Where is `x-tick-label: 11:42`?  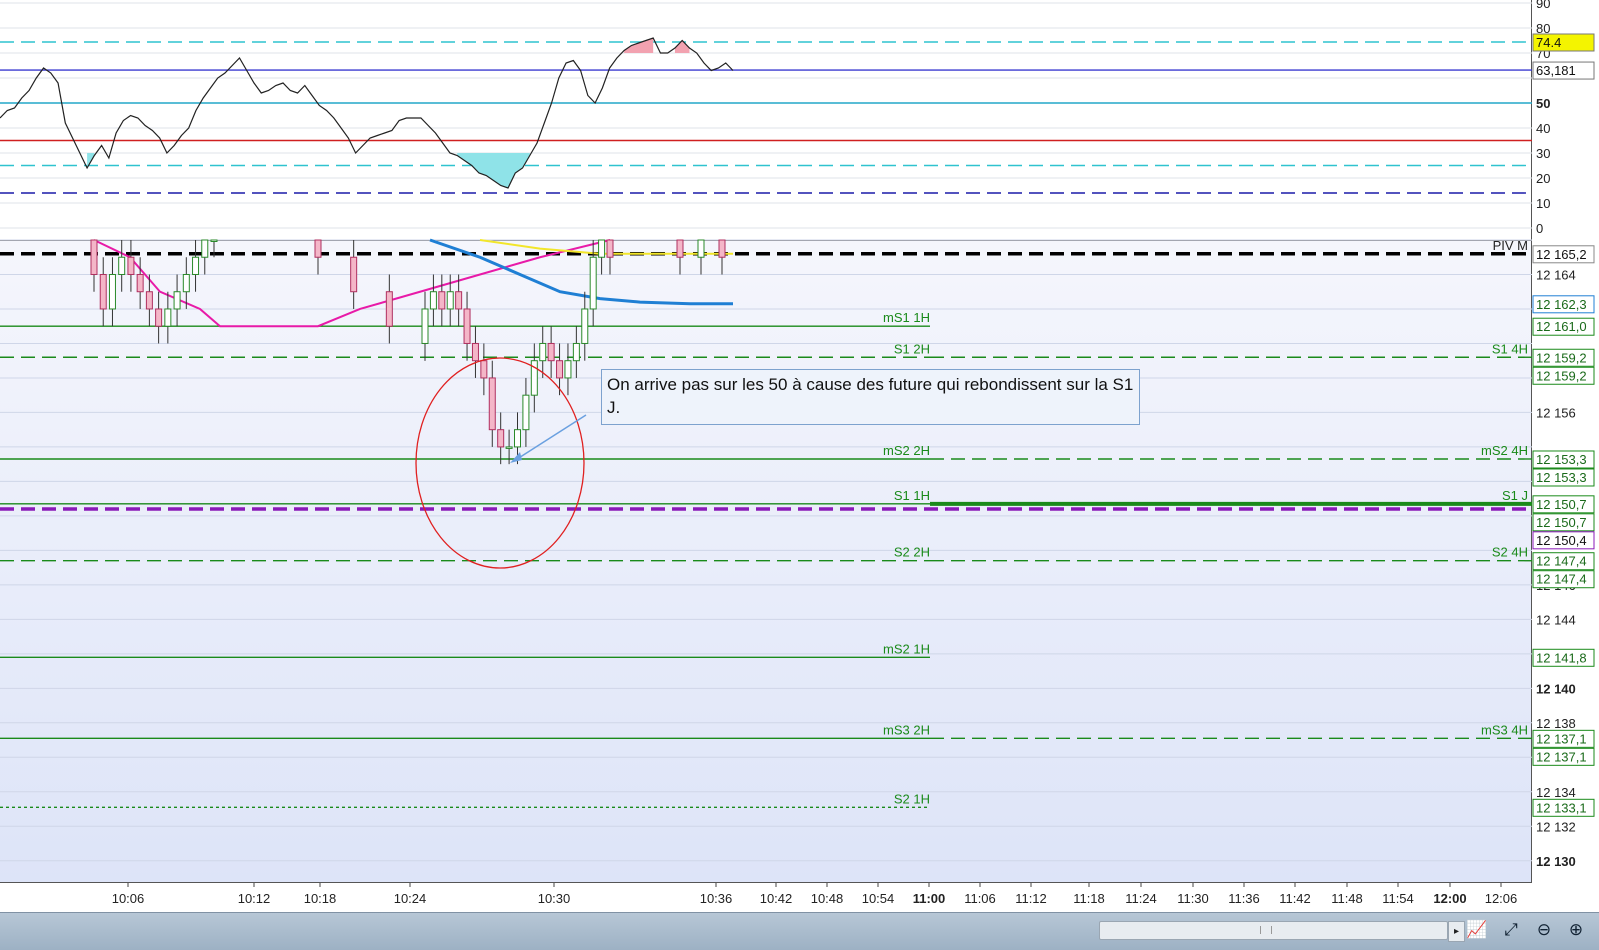 x-tick-label: 11:42 is located at coordinates (1295, 898).